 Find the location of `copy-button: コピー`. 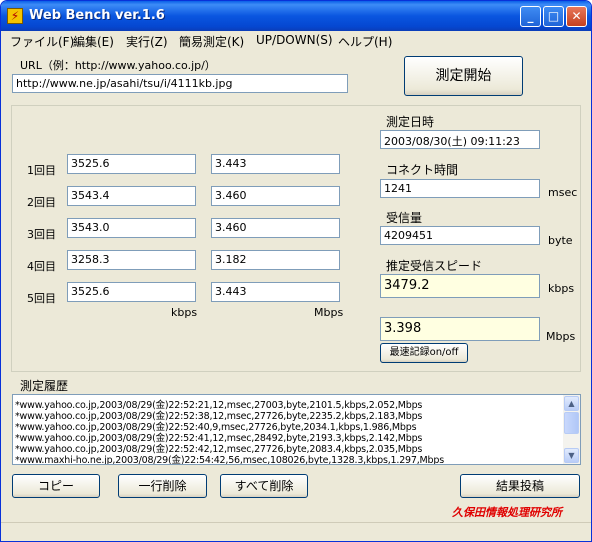

copy-button: コピー is located at coordinates (56, 486).